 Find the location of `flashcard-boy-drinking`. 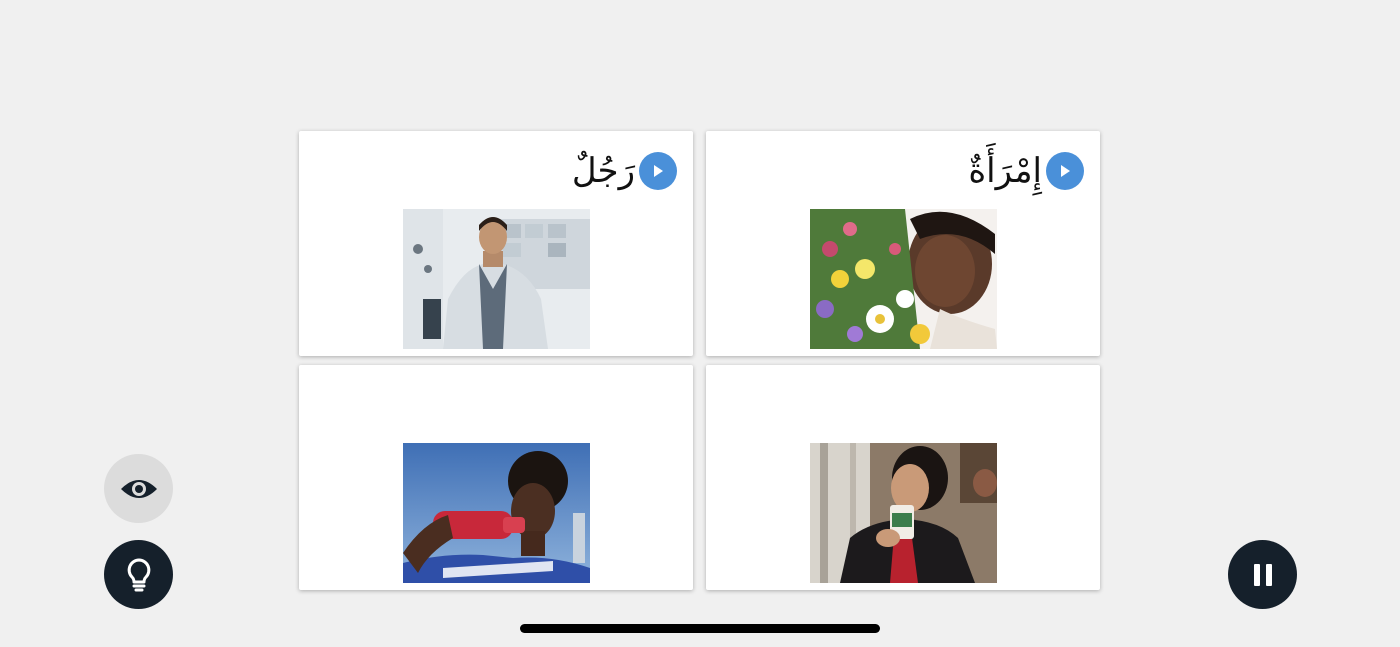

flashcard-boy-drinking is located at coordinates (496, 477).